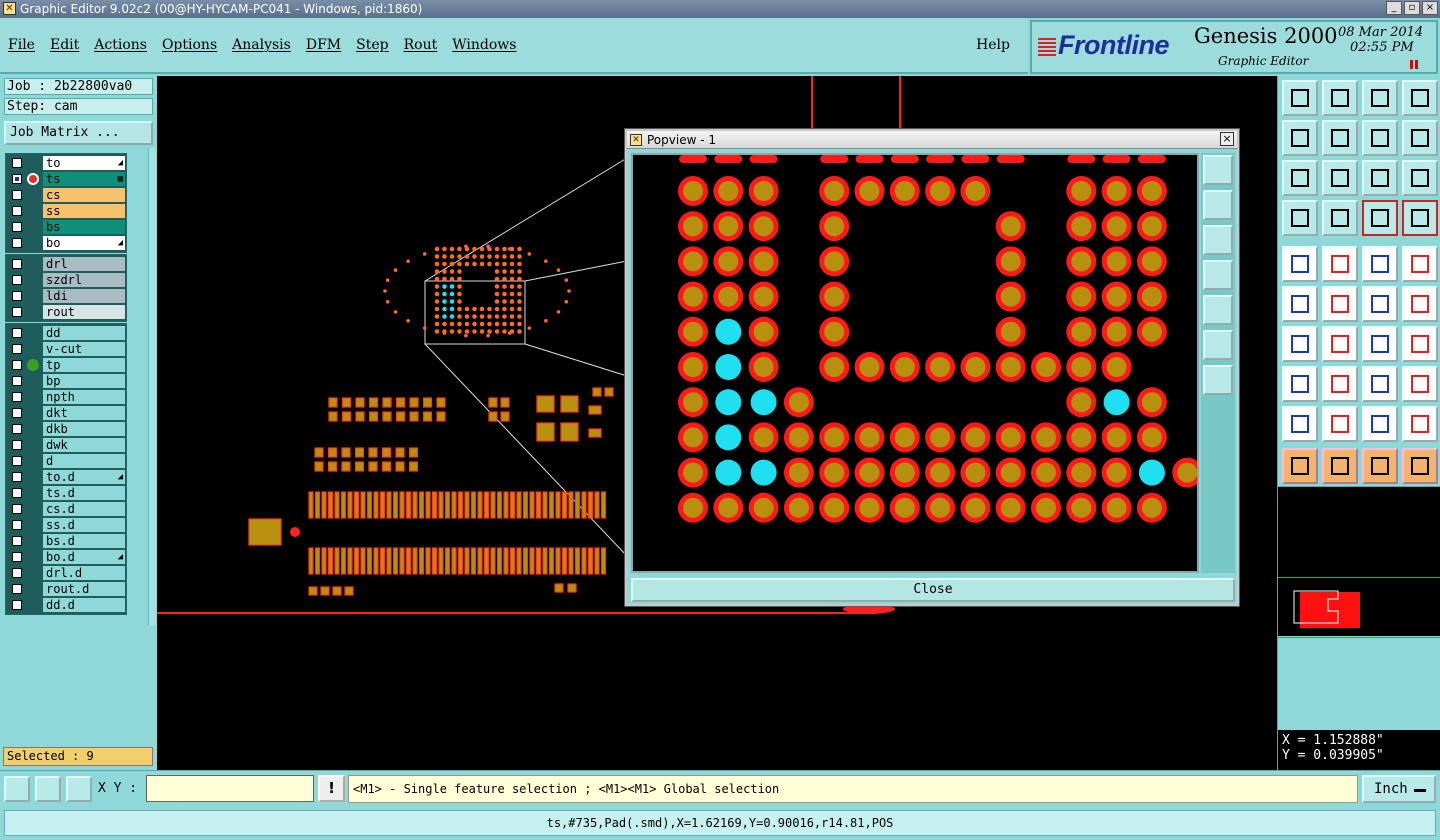  Describe the element at coordinates (84, 445) in the screenshot. I see `layer-name: dwk` at that location.